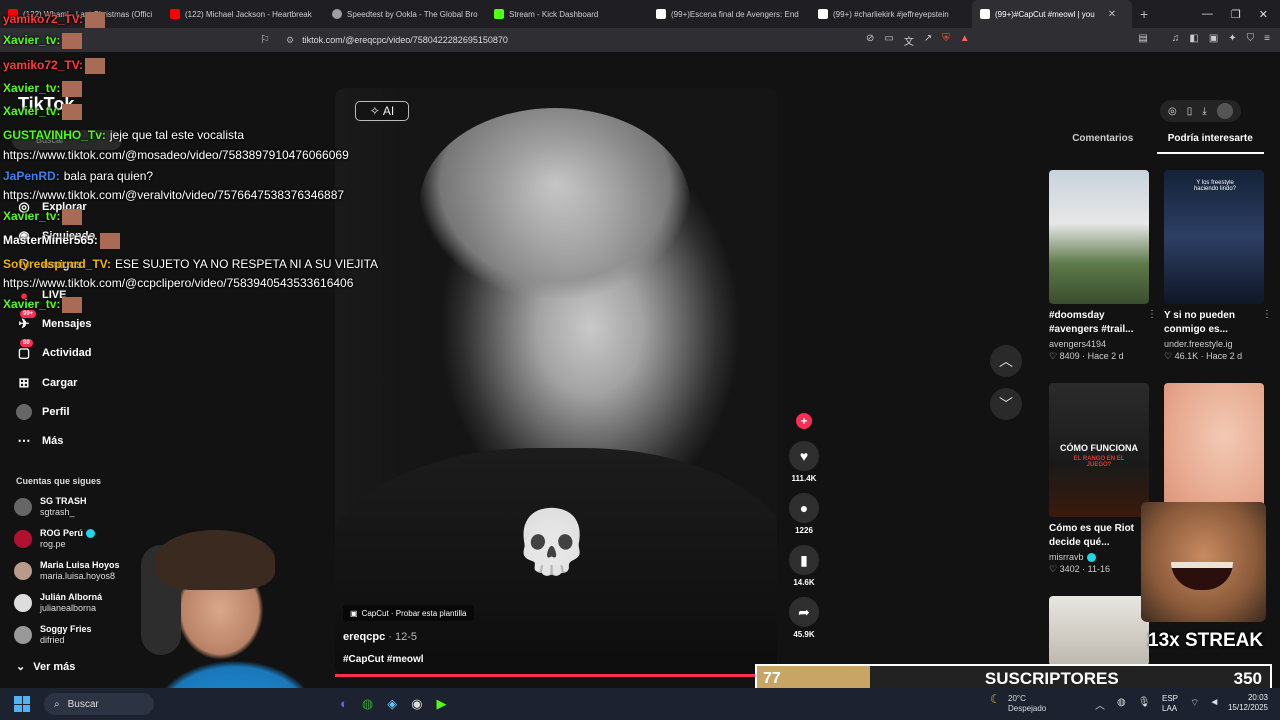  I want to click on taskbar-clock: 20:03 15/12/2025, so click(1248, 703).